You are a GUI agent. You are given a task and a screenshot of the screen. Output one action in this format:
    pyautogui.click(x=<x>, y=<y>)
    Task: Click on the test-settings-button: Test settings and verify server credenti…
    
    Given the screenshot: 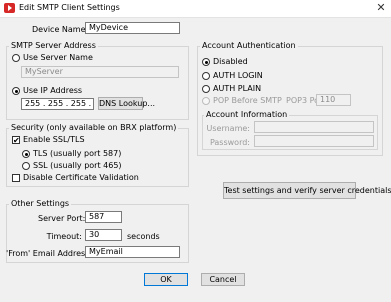 What is the action you would take?
    pyautogui.click(x=307, y=190)
    